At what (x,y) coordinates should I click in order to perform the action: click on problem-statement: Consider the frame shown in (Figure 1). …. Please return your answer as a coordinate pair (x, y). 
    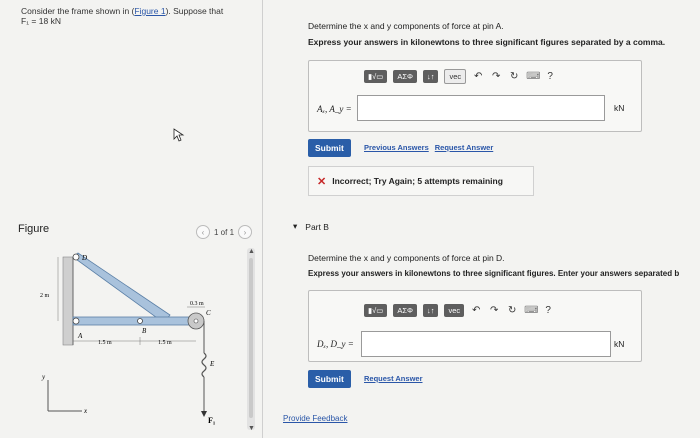
    Looking at the image, I should click on (136, 16).